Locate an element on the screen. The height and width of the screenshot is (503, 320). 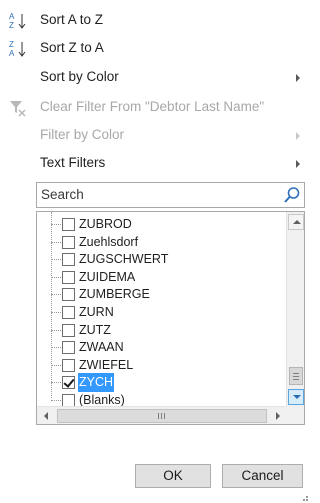
scroll-up-button is located at coordinates (296, 222).